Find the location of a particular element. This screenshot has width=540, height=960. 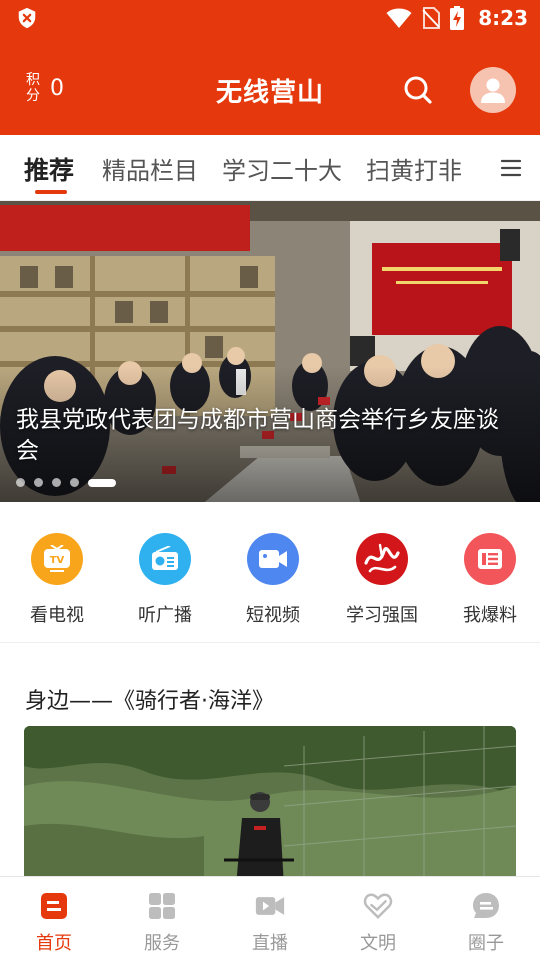

user-icon is located at coordinates (493, 90).